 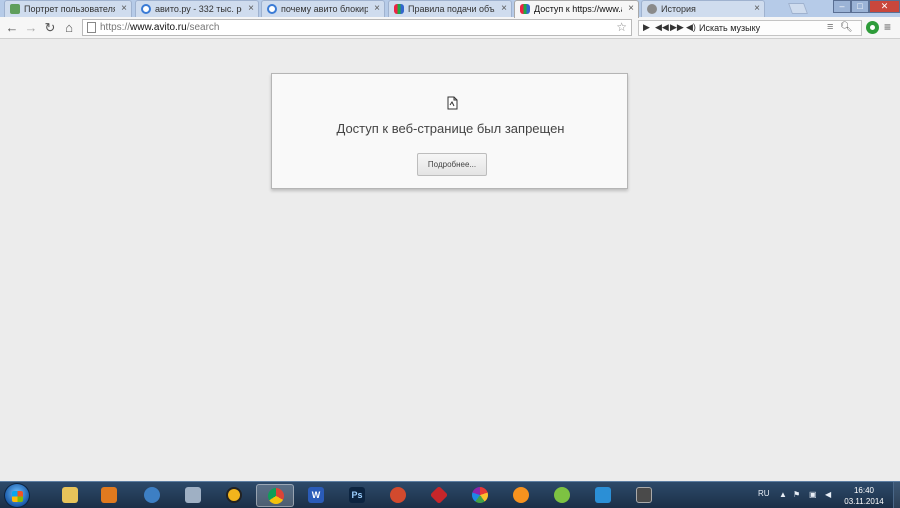 I want to click on extension-icon, so click(x=872, y=27).